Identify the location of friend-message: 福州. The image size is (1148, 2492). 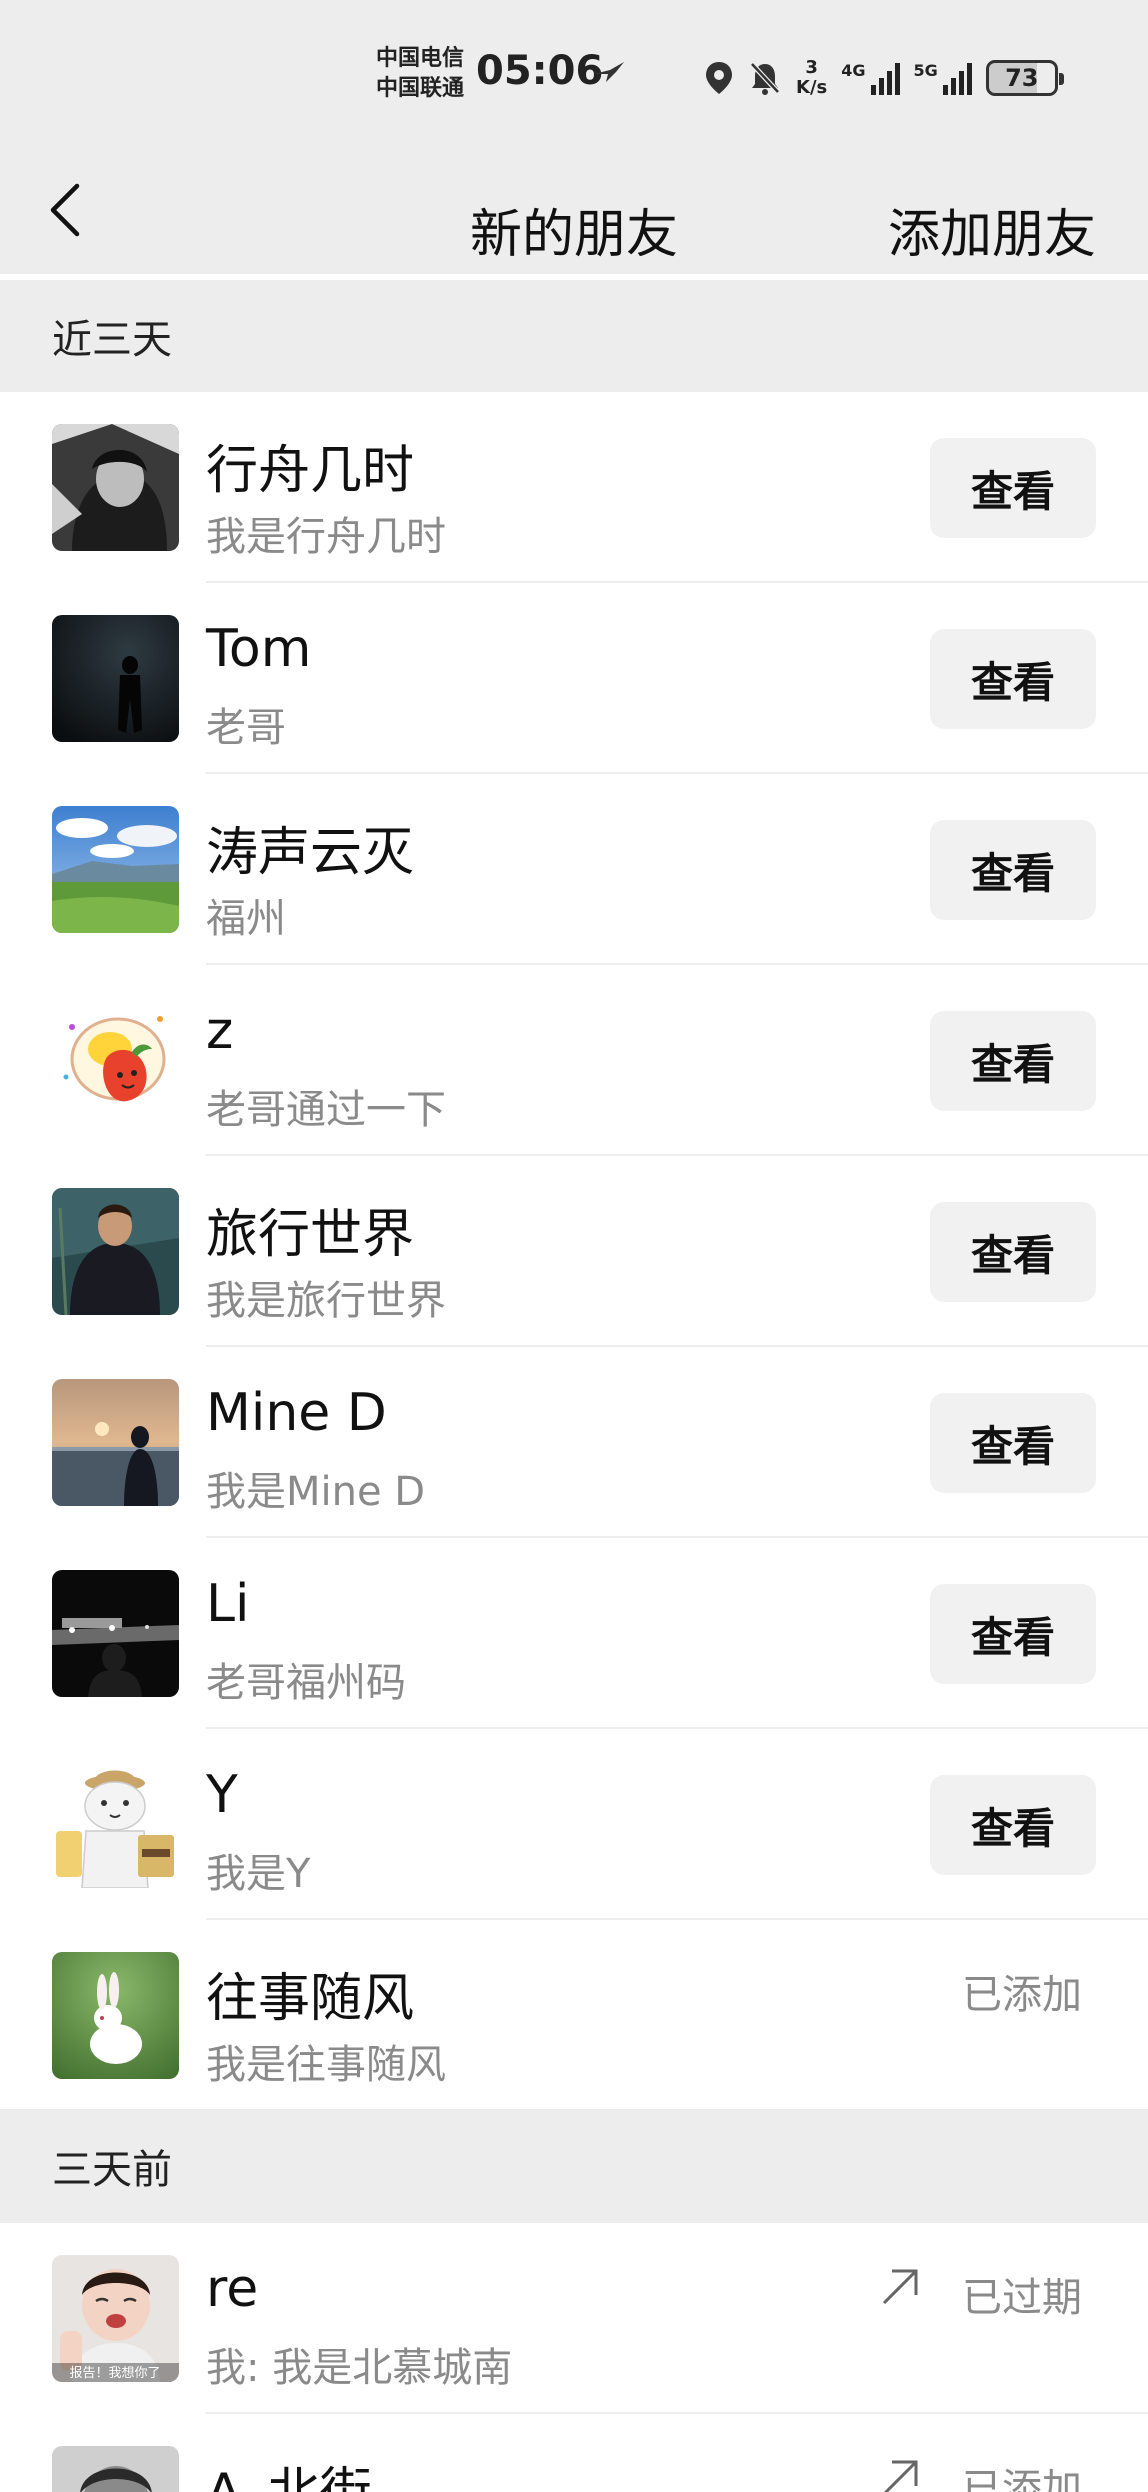
(246, 919).